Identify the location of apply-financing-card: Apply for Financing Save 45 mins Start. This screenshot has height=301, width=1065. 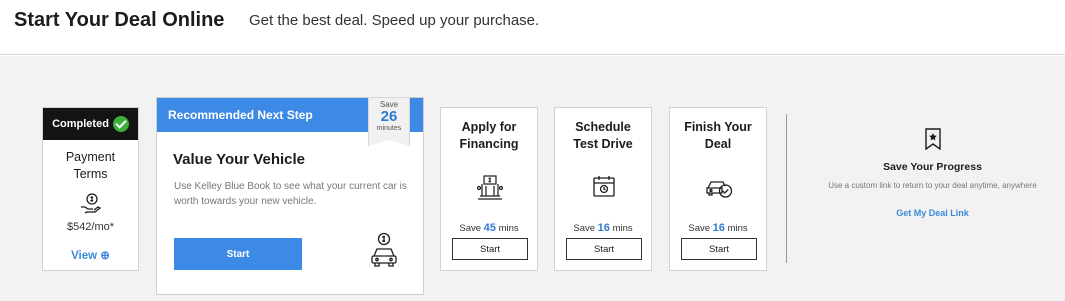
(489, 189).